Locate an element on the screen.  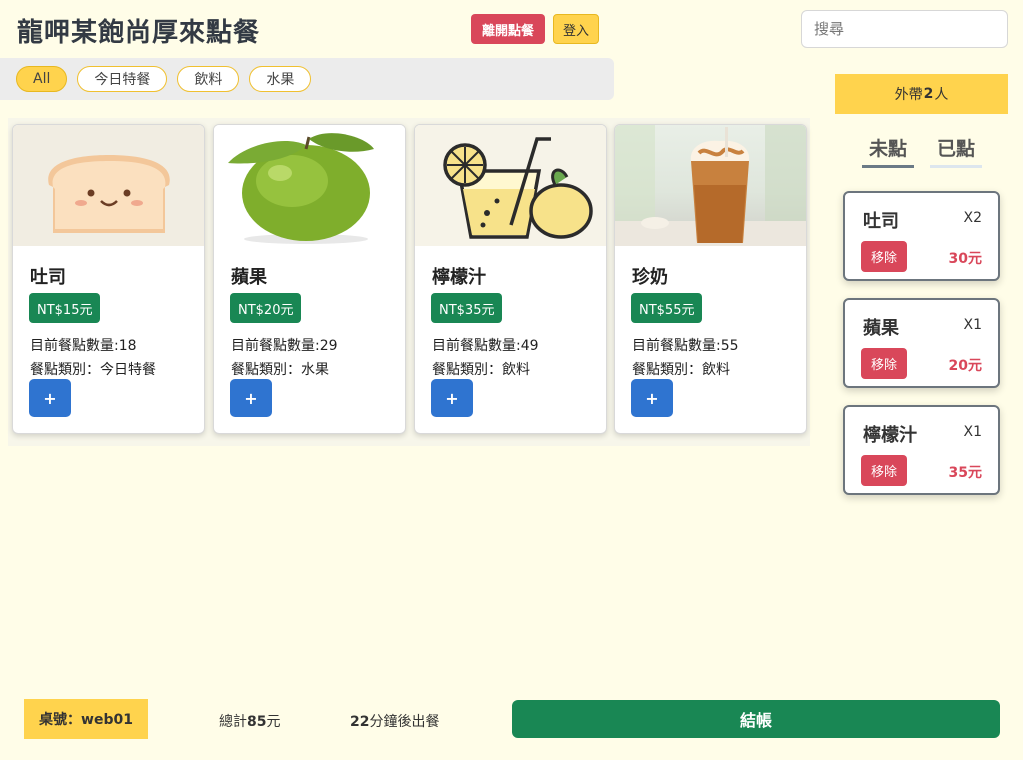
leave-ordering-button: 離開點餐 is located at coordinates (508, 29).